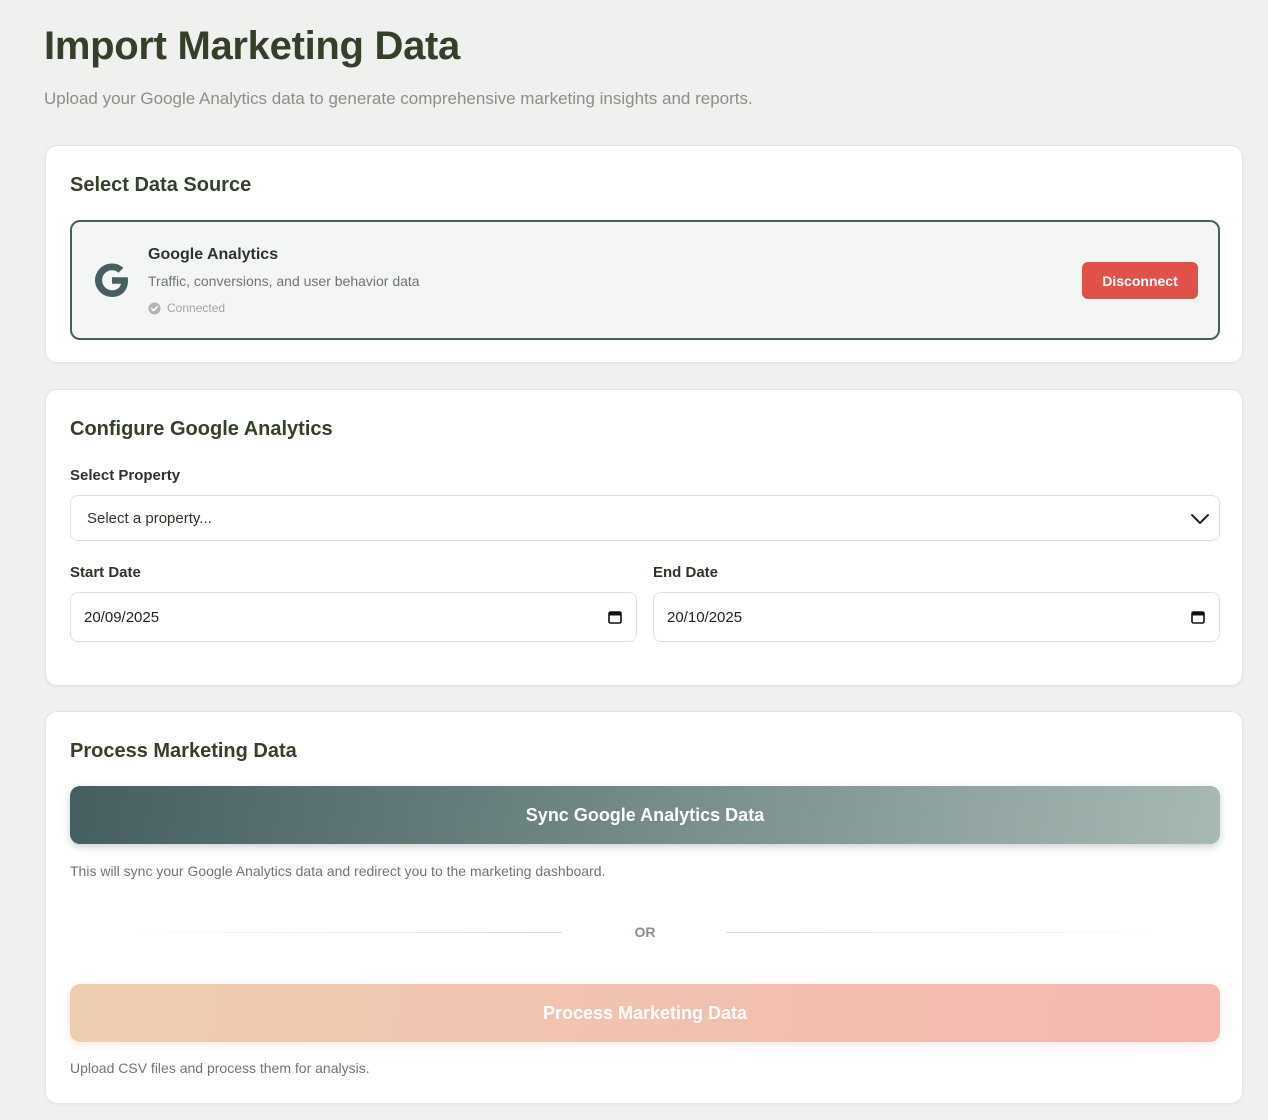  What do you see at coordinates (951, 932) in the screenshot?
I see `divider-right` at bounding box center [951, 932].